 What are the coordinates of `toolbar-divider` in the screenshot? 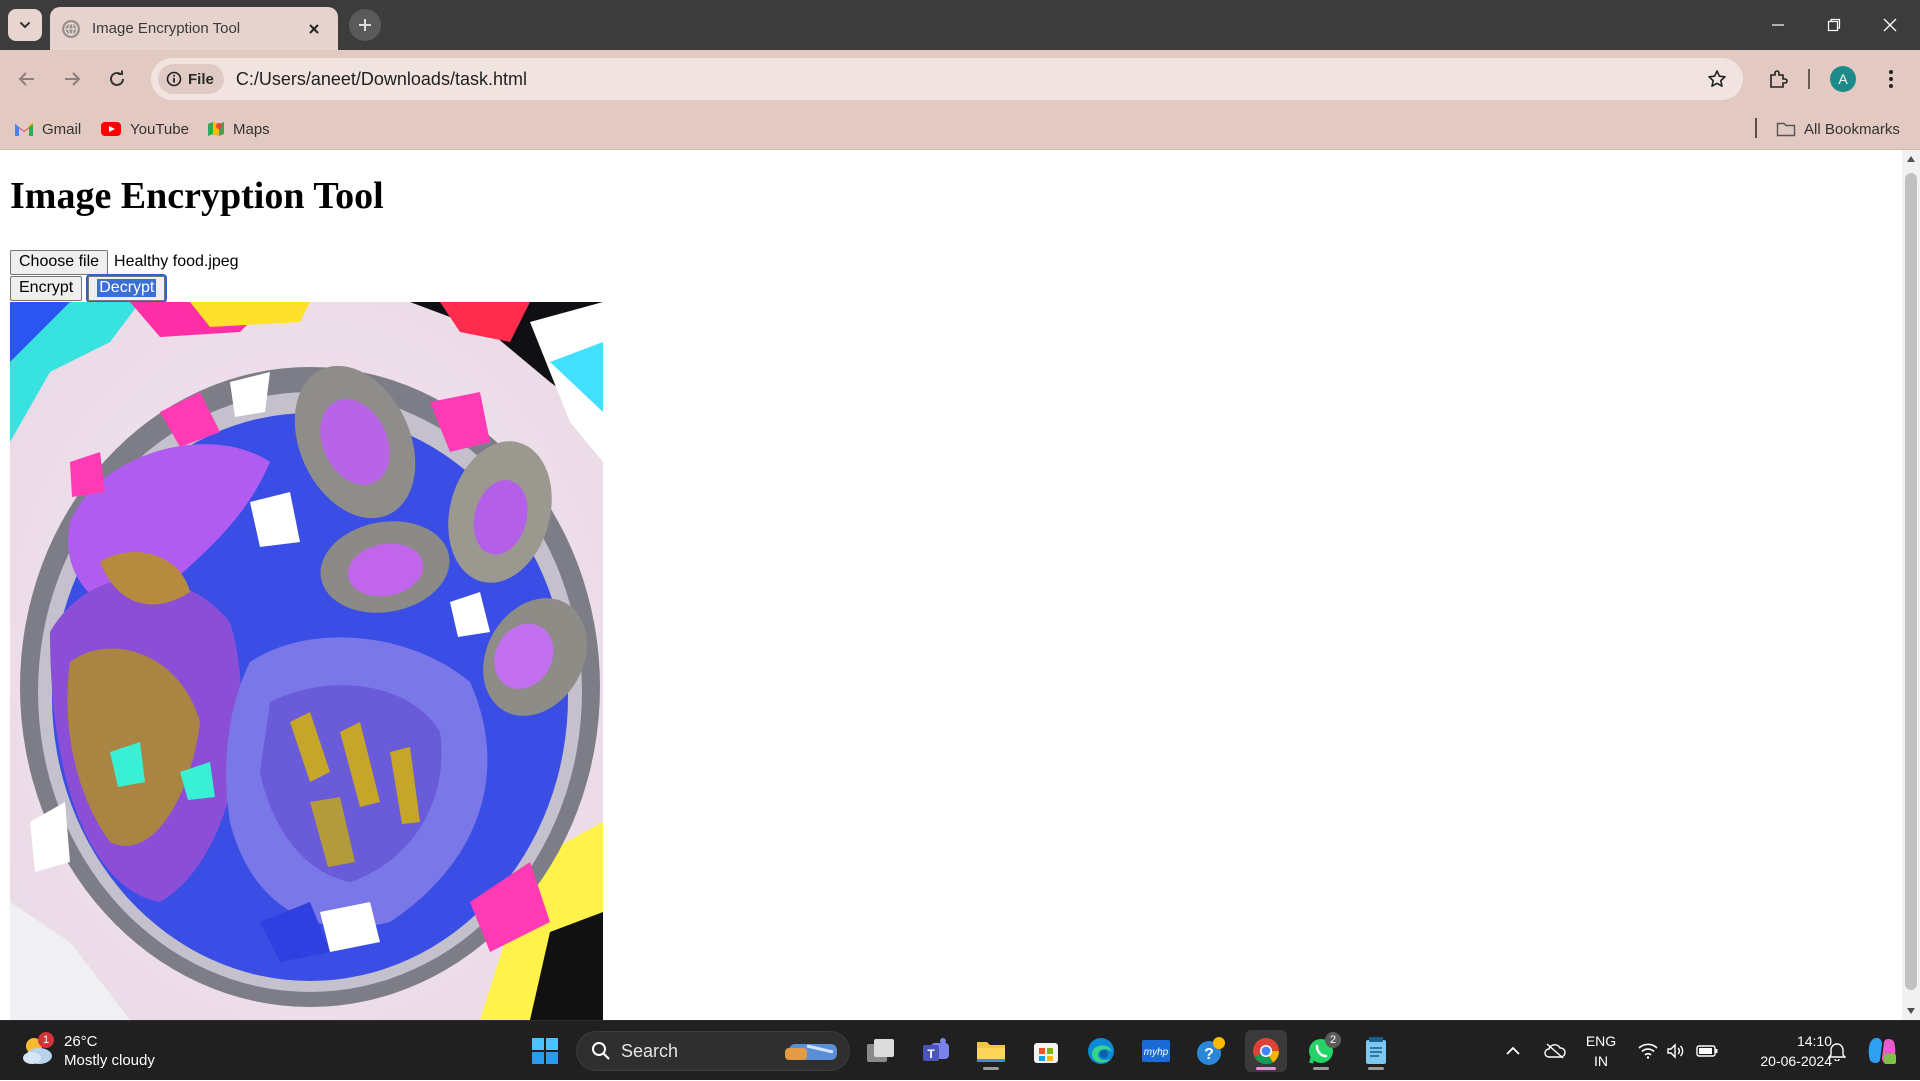 It's located at (1809, 79).